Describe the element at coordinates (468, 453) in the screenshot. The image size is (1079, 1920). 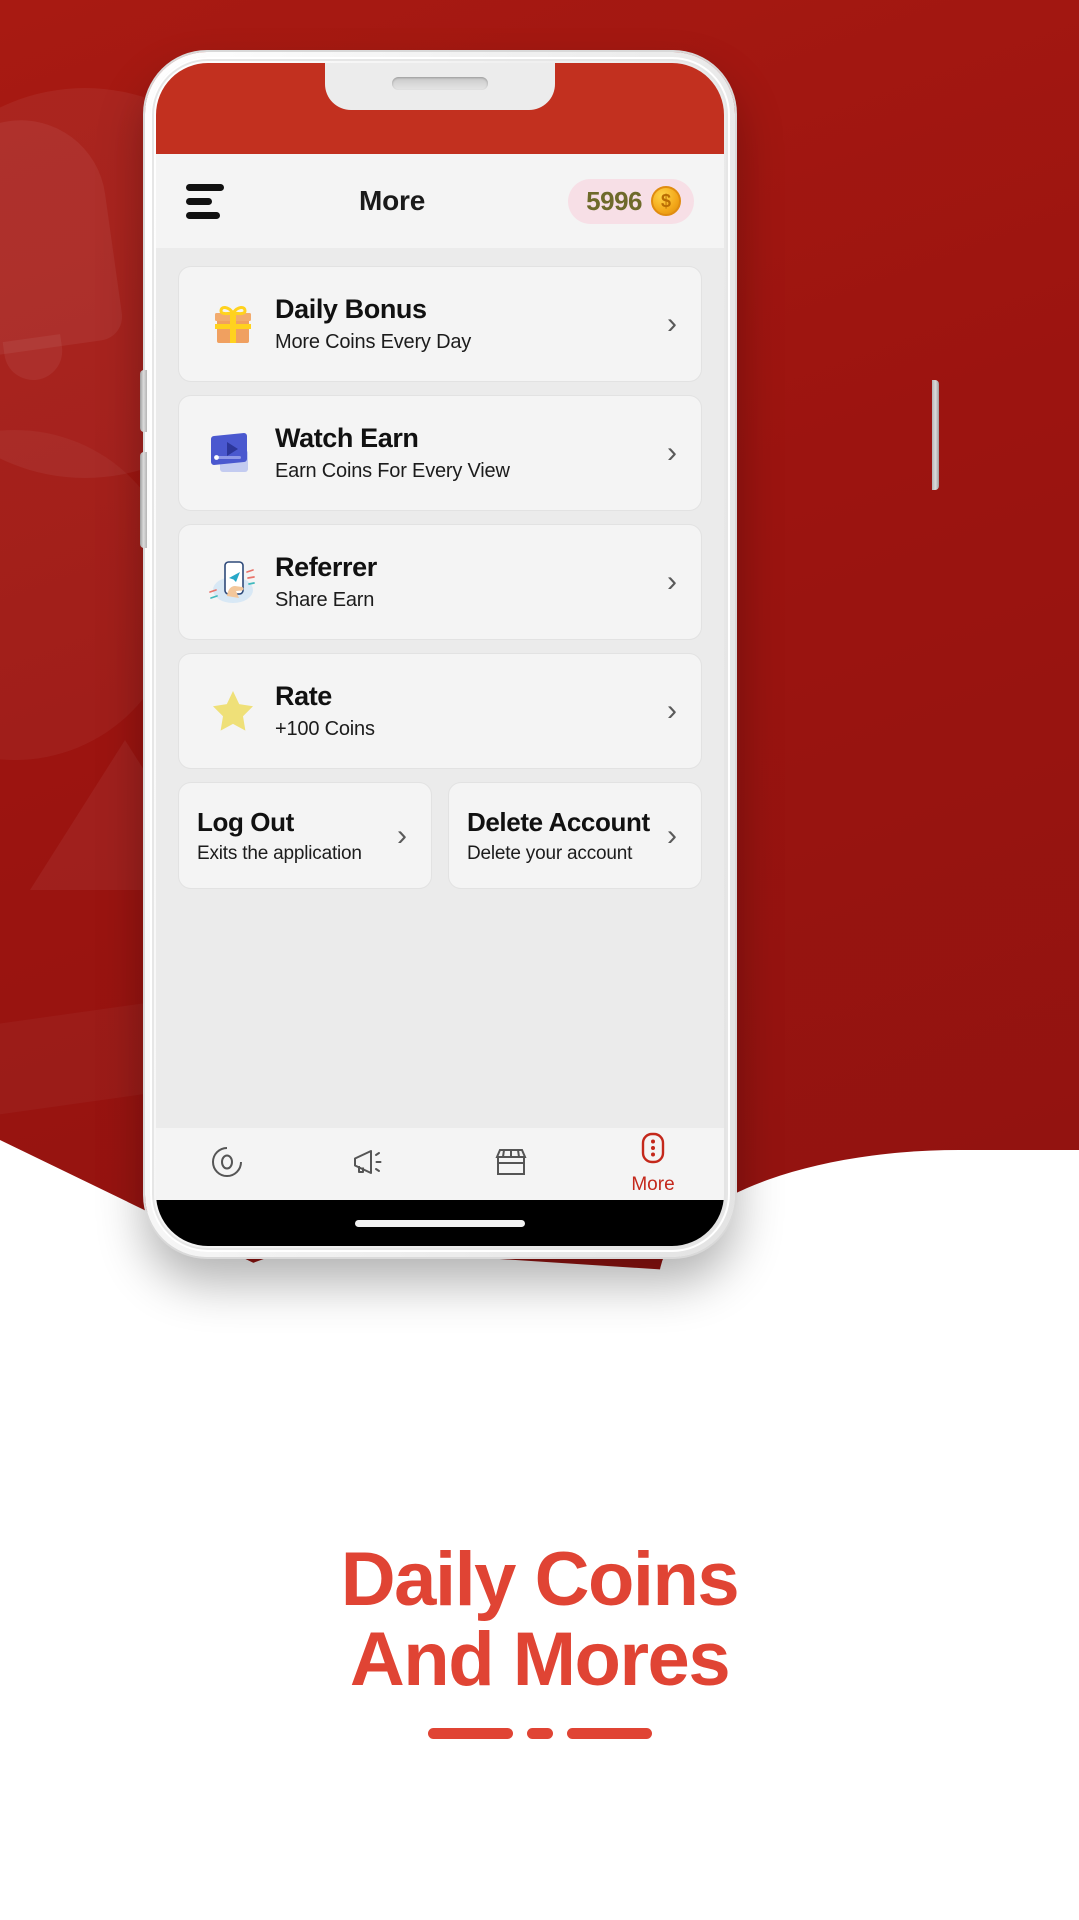
I see `menu-item-text: Watch Earn Earn Coins For Every View` at that location.